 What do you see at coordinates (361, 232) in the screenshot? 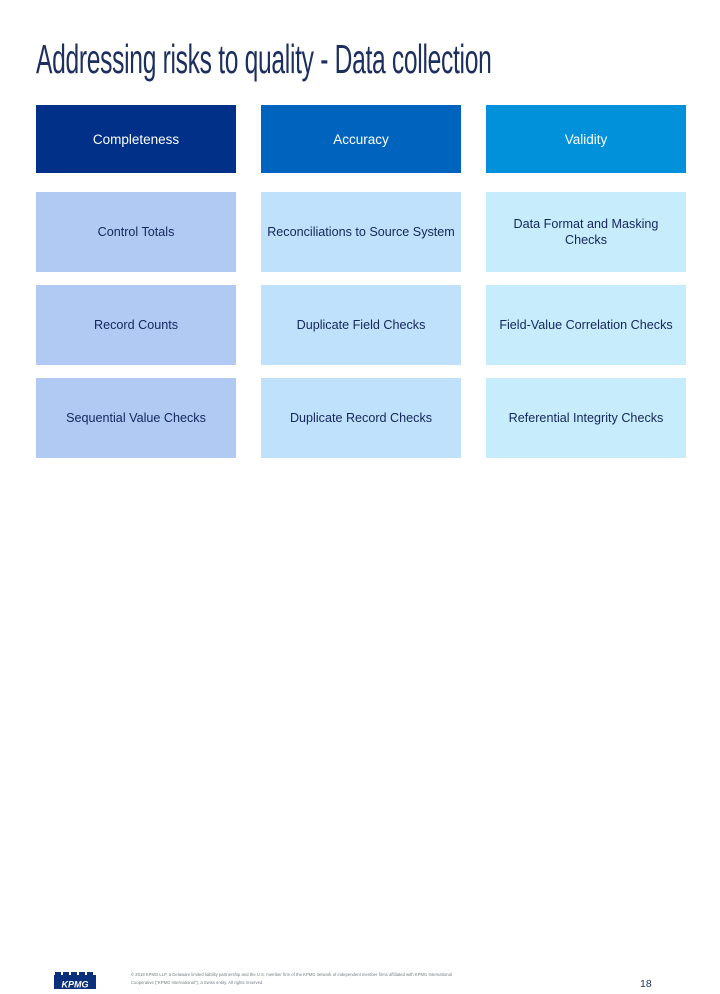
I see `cell-accuracy-1: Reconciliations to Source System` at bounding box center [361, 232].